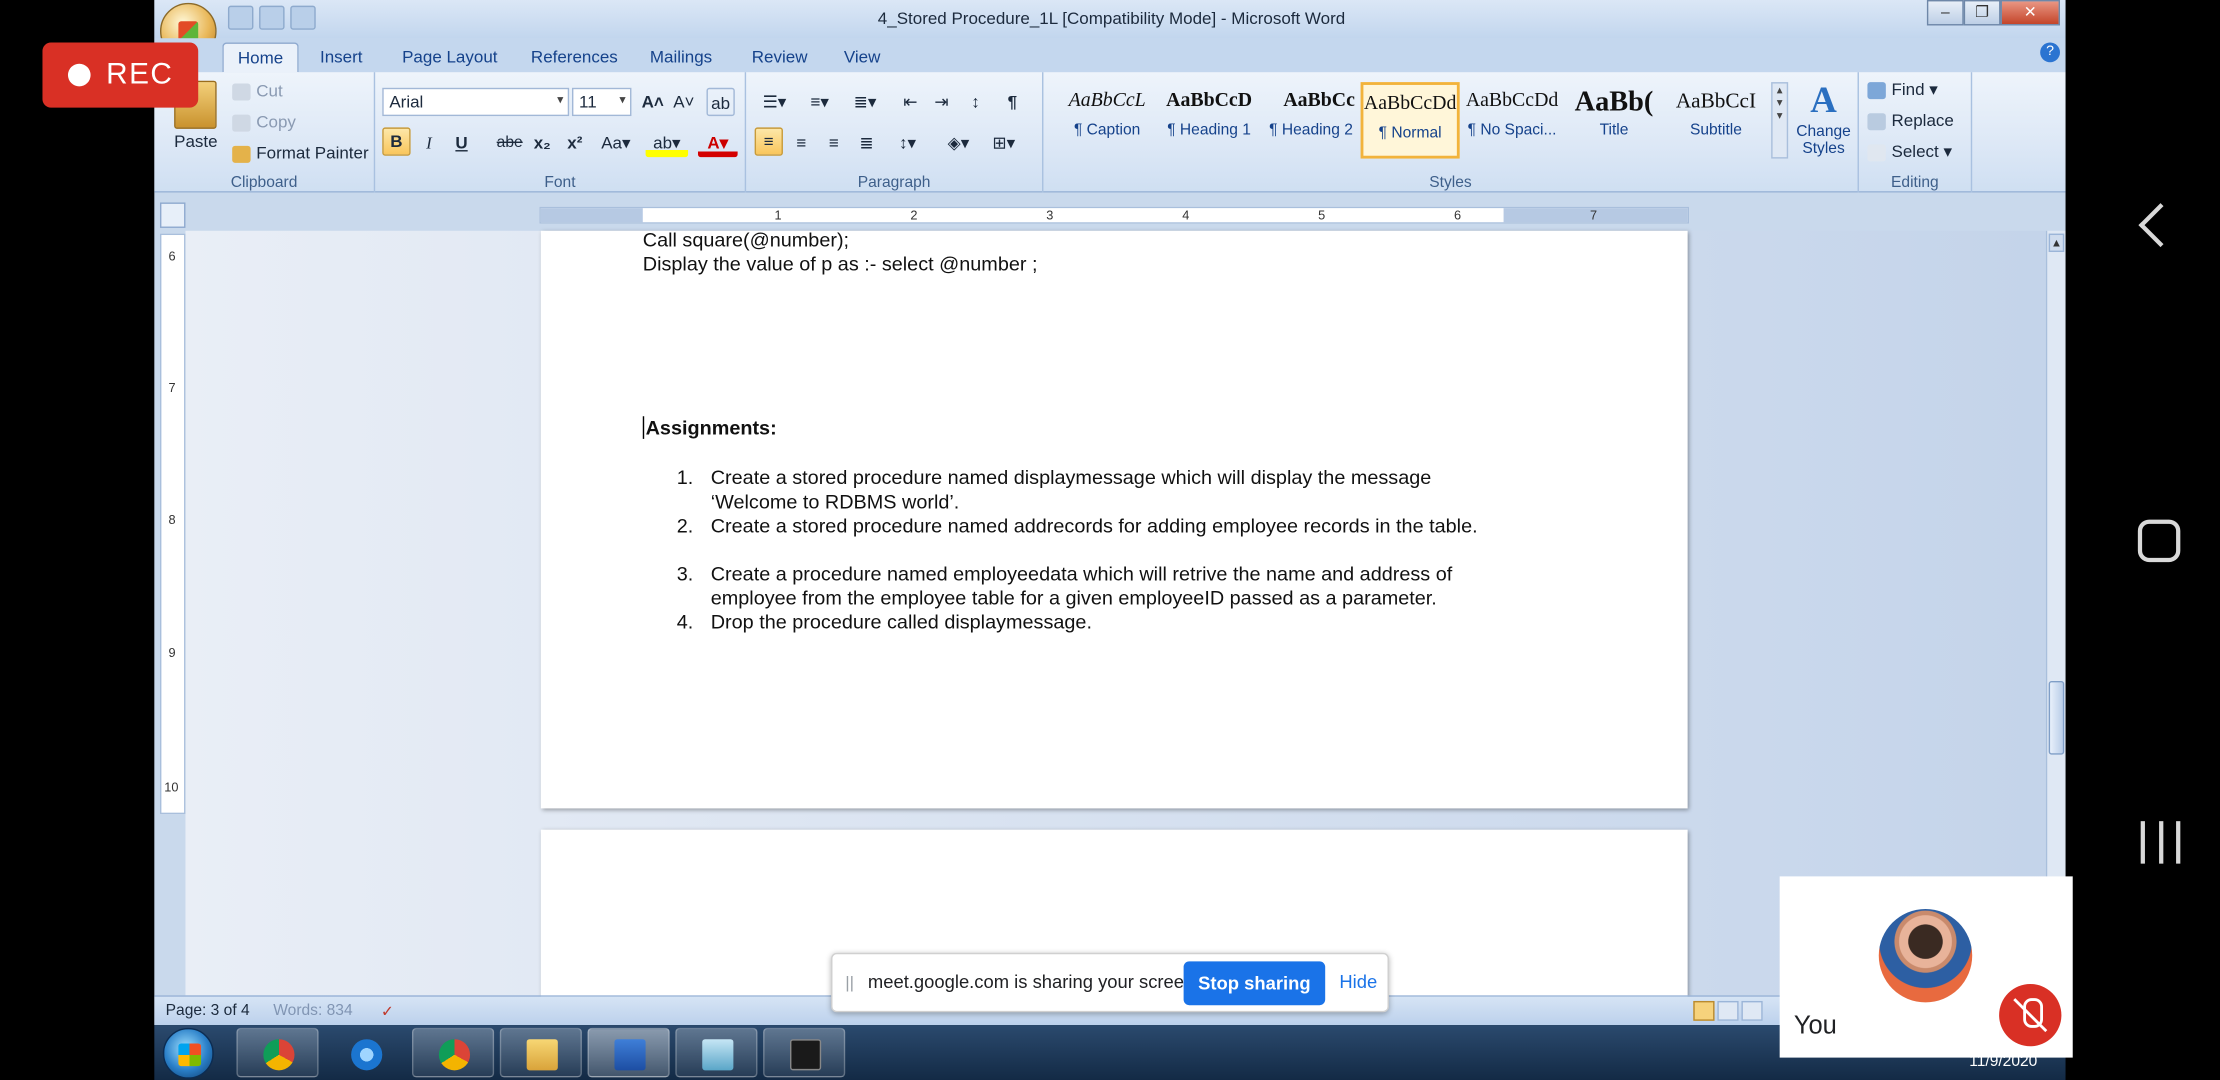 The height and width of the screenshot is (1080, 2220). Describe the element at coordinates (476, 102) in the screenshot. I see `font-name-select: Arial` at that location.